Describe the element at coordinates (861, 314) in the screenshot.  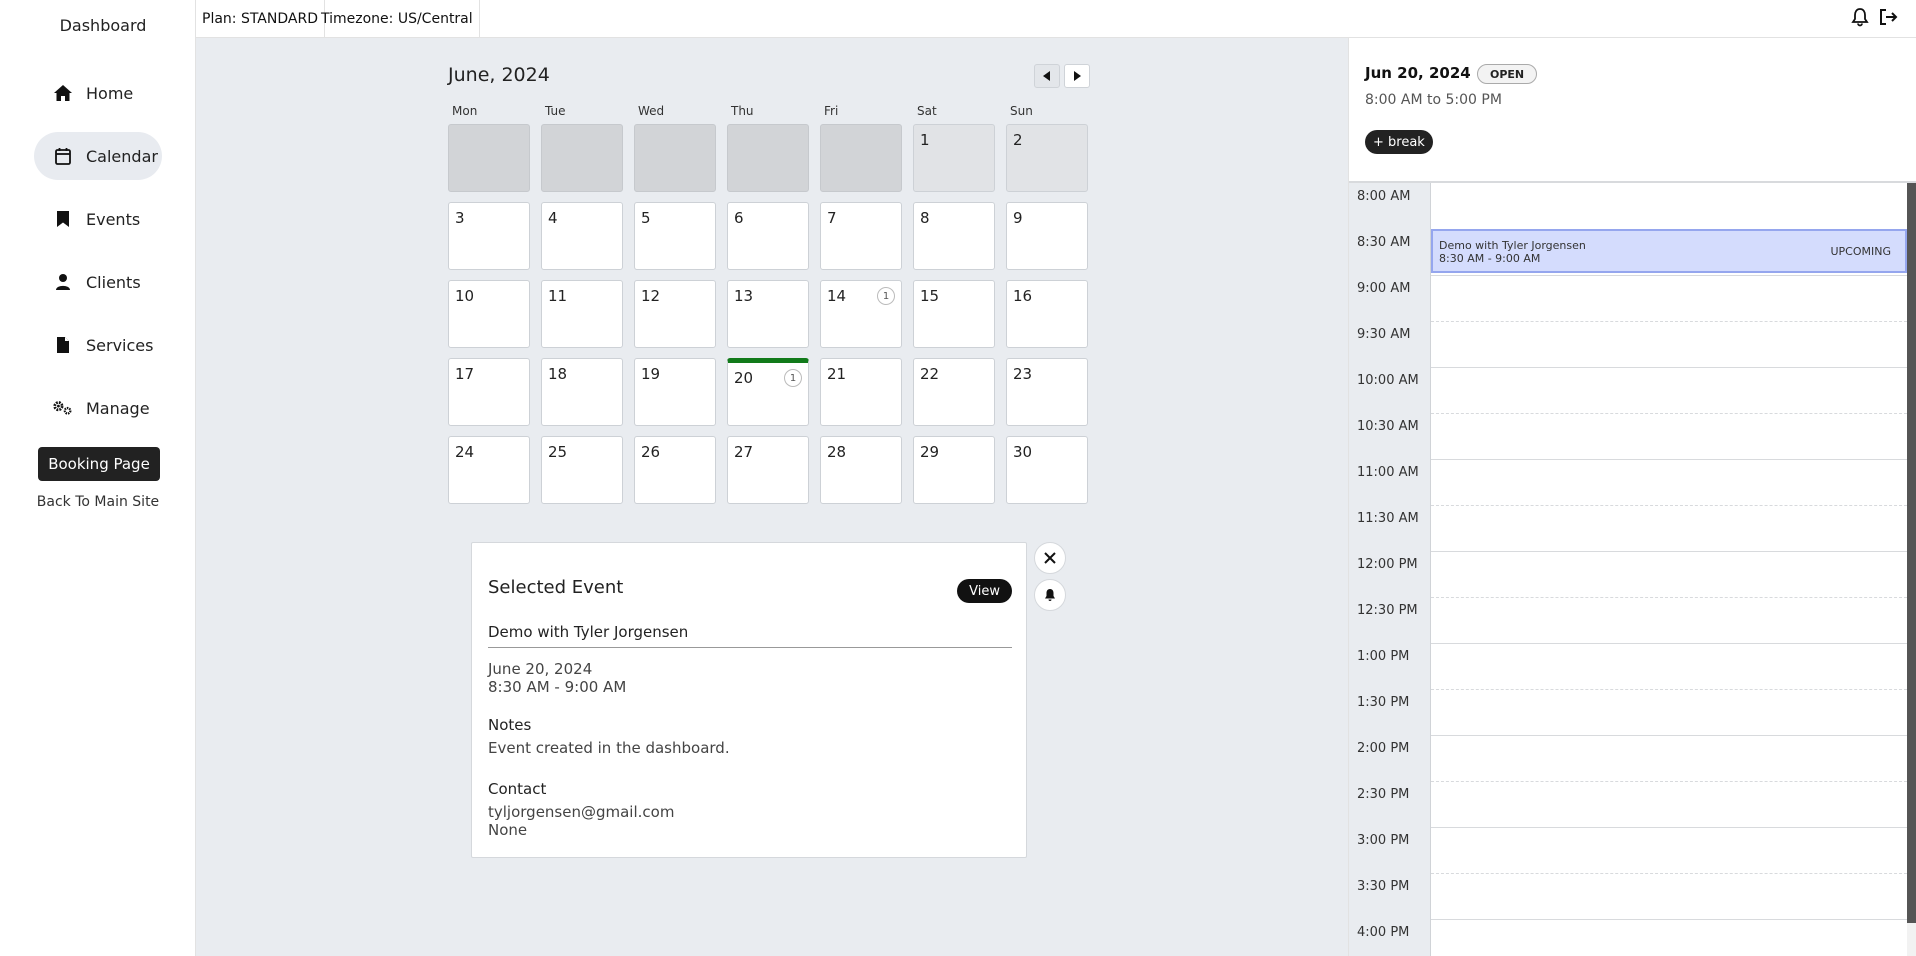
I see `calendar-day: 14 1` at that location.